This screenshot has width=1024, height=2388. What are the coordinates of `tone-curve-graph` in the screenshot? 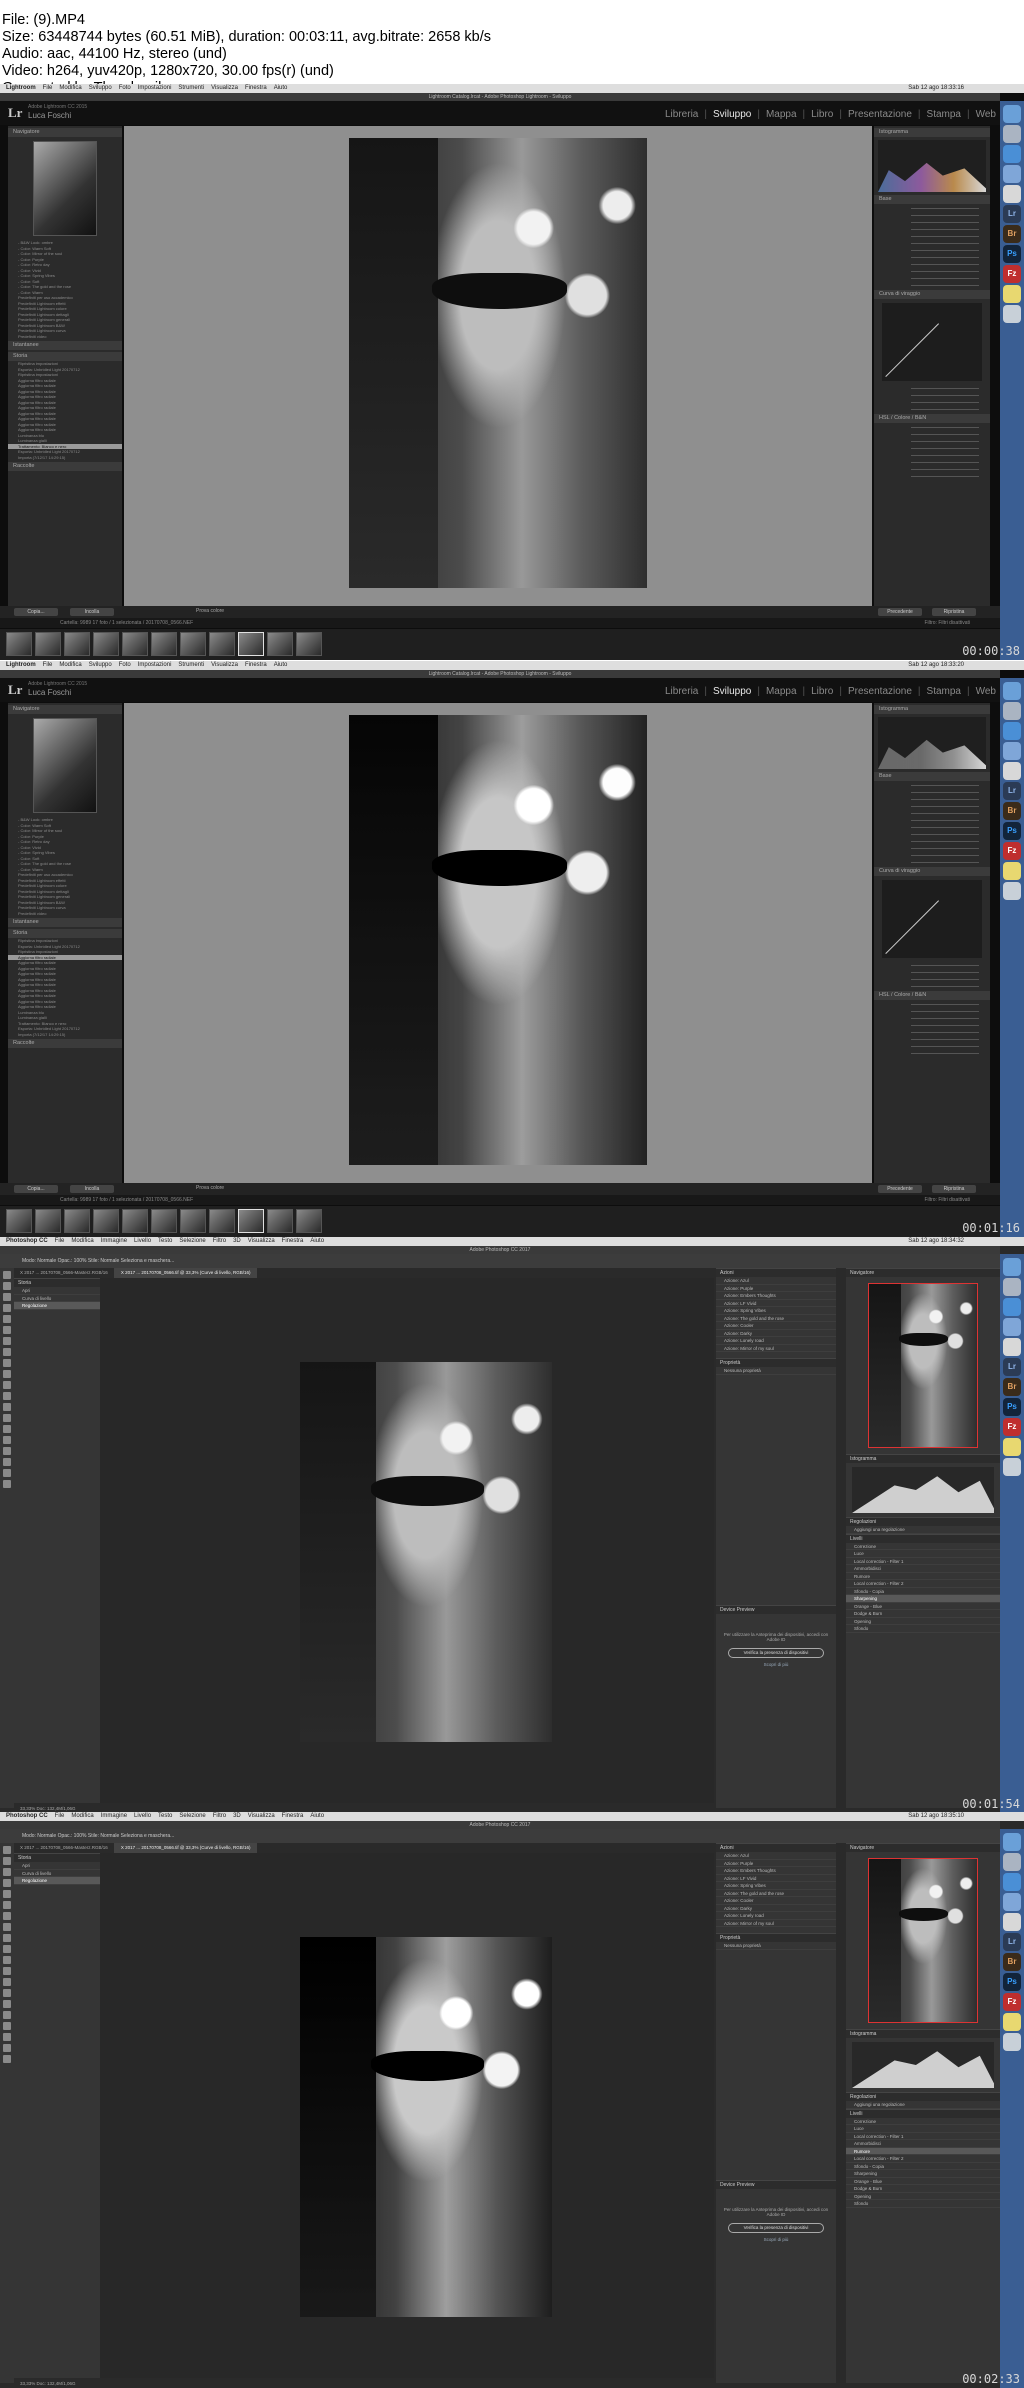 It's located at (932, 919).